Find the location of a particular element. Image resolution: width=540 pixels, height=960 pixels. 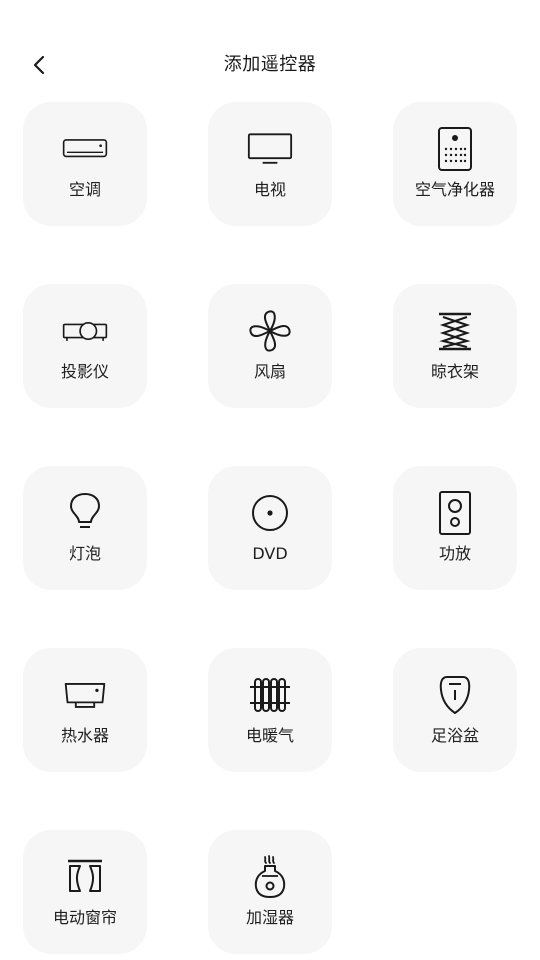

amplifier-icon is located at coordinates (455, 513).